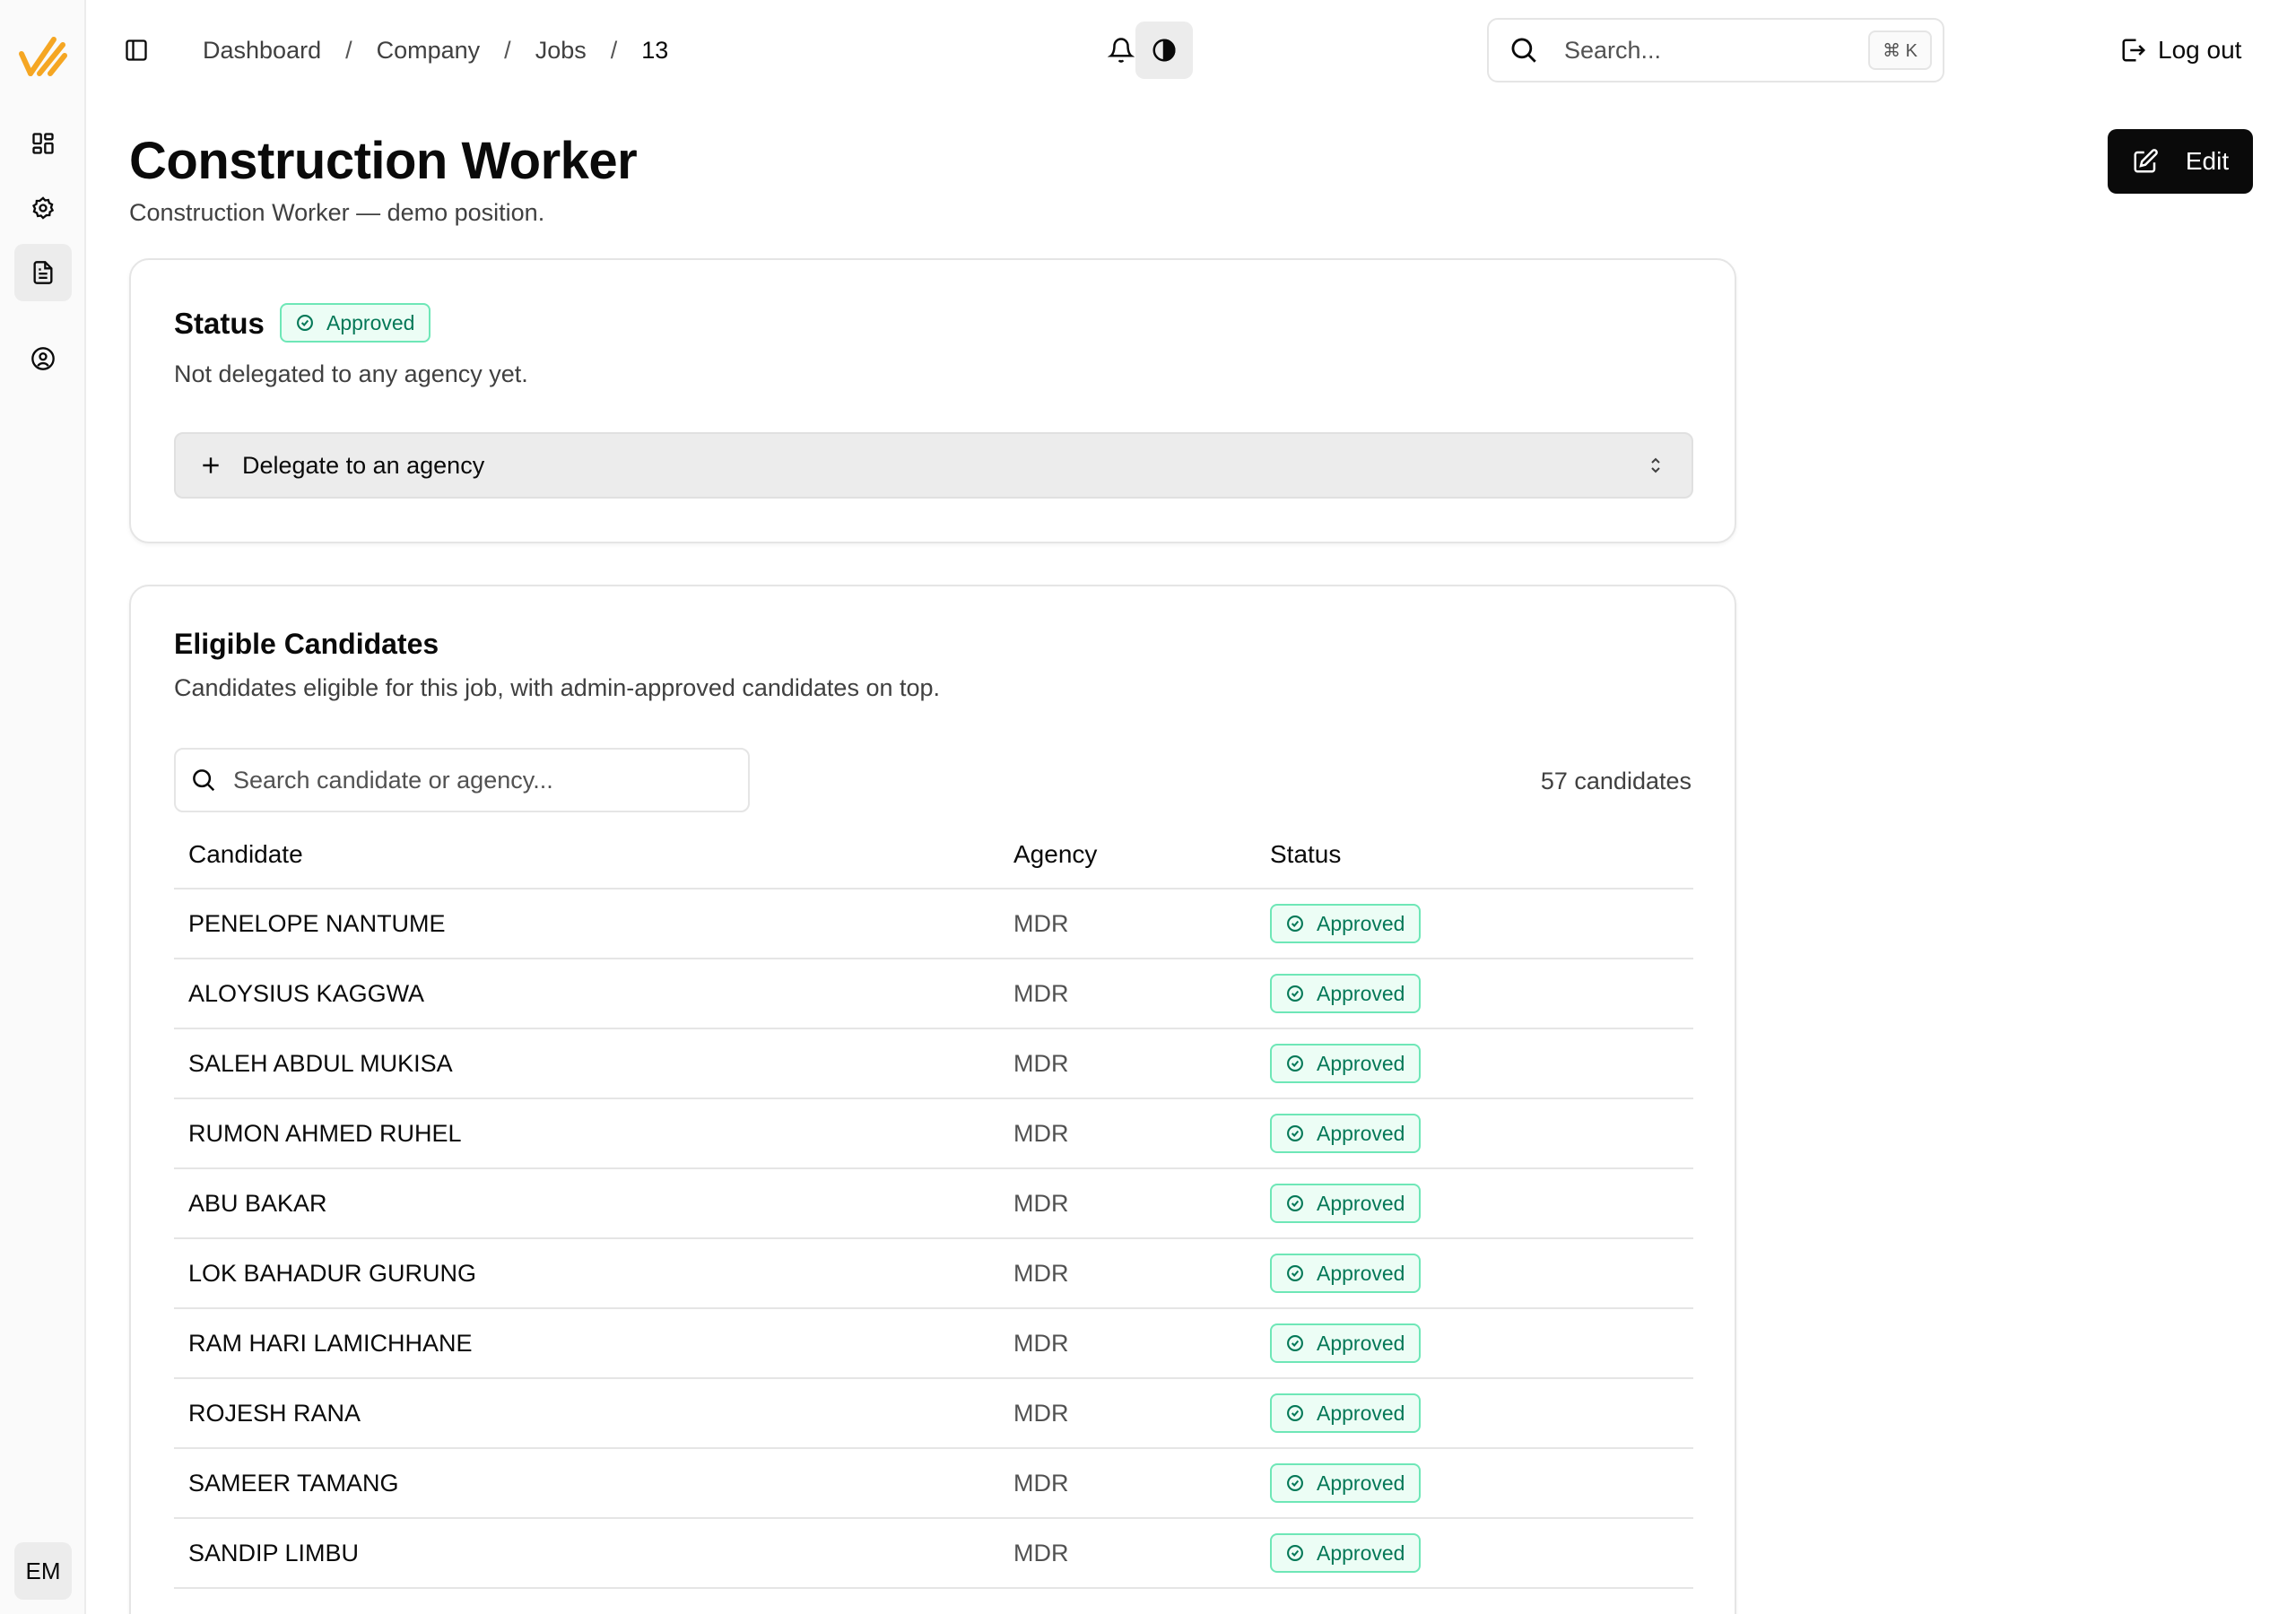 The image size is (2296, 1614). What do you see at coordinates (320, 1063) in the screenshot?
I see `candidate-name: SALEH ABDUL MUKISA` at bounding box center [320, 1063].